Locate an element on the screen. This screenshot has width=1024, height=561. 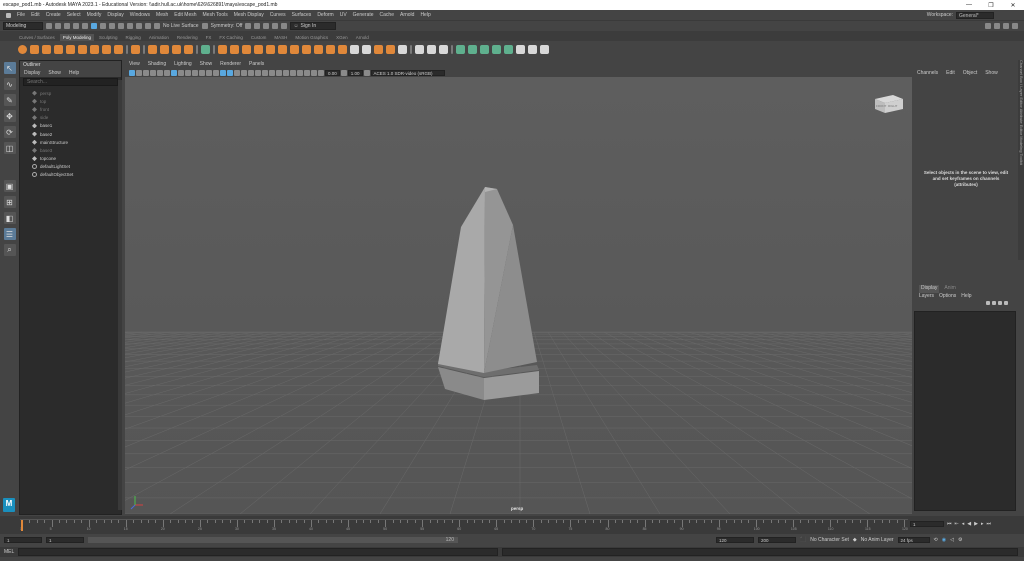
outliner-layout-icon: ☰ is located at coordinates (9, 234).